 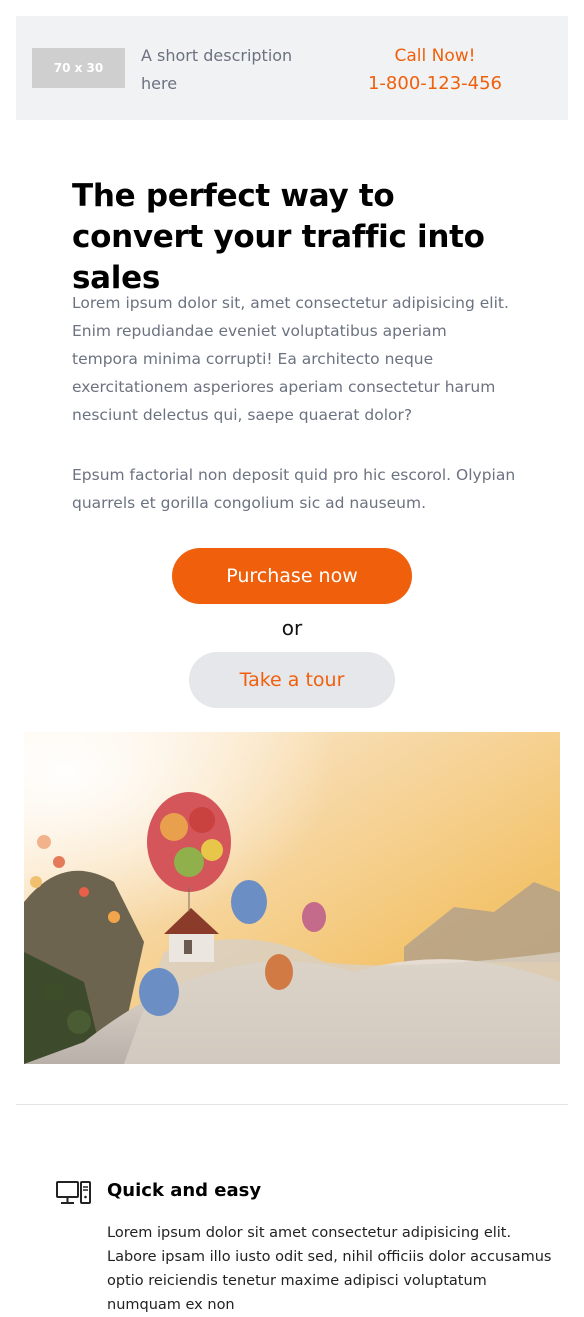 I want to click on call-now-label: Call Now!, so click(x=435, y=56).